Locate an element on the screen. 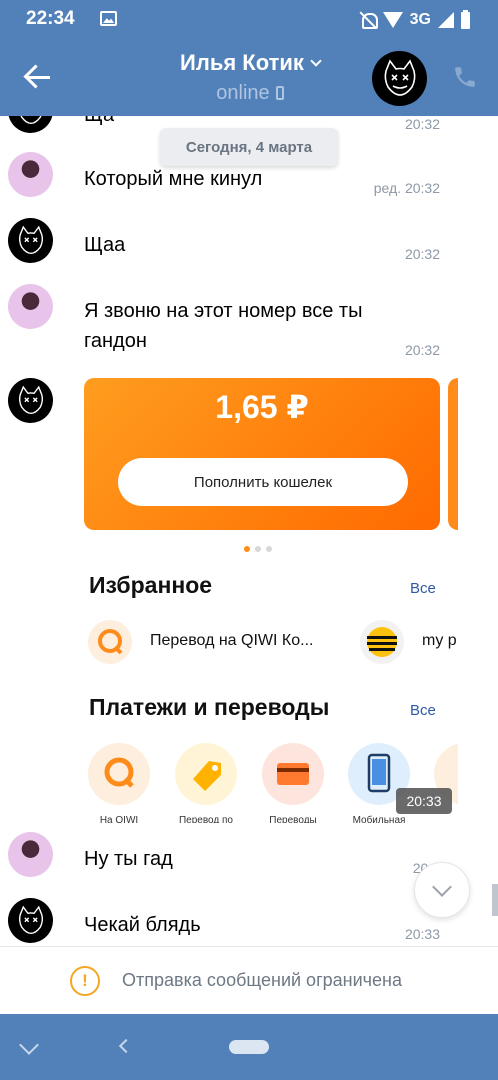 This screenshot has height=1080, width=498. restriction-bar: ! Отправка сообщений ограничена is located at coordinates (249, 980).